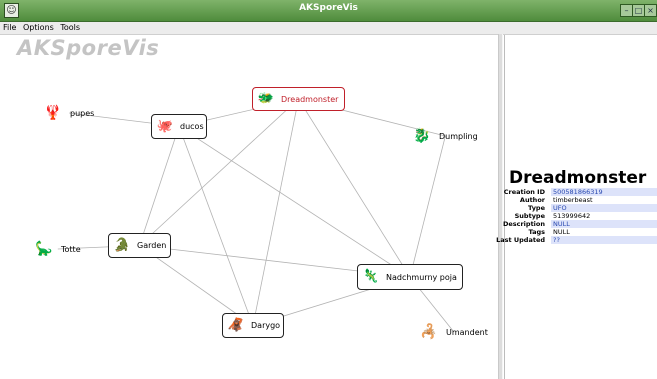  What do you see at coordinates (500, 206) in the screenshot?
I see `split-pane-divider` at bounding box center [500, 206].